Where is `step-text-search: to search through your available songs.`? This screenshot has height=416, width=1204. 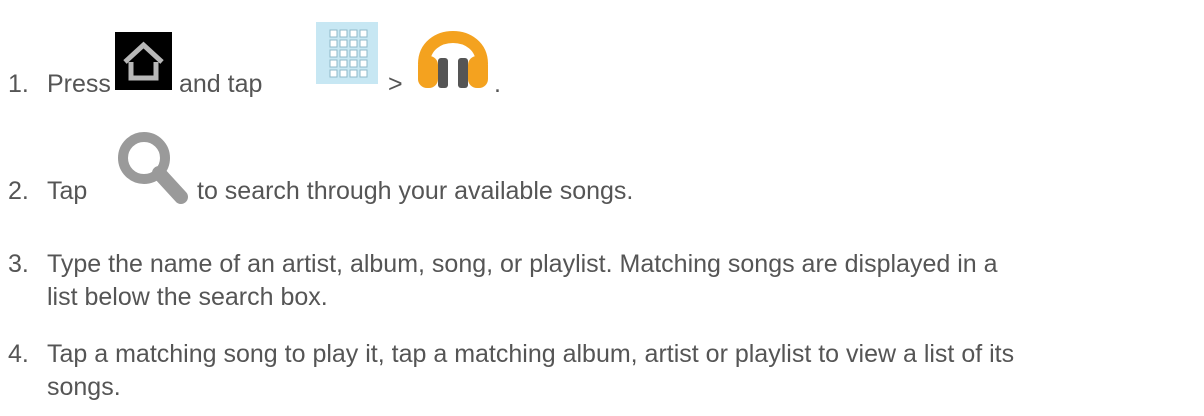 step-text-search: to search through your available songs. is located at coordinates (415, 191).